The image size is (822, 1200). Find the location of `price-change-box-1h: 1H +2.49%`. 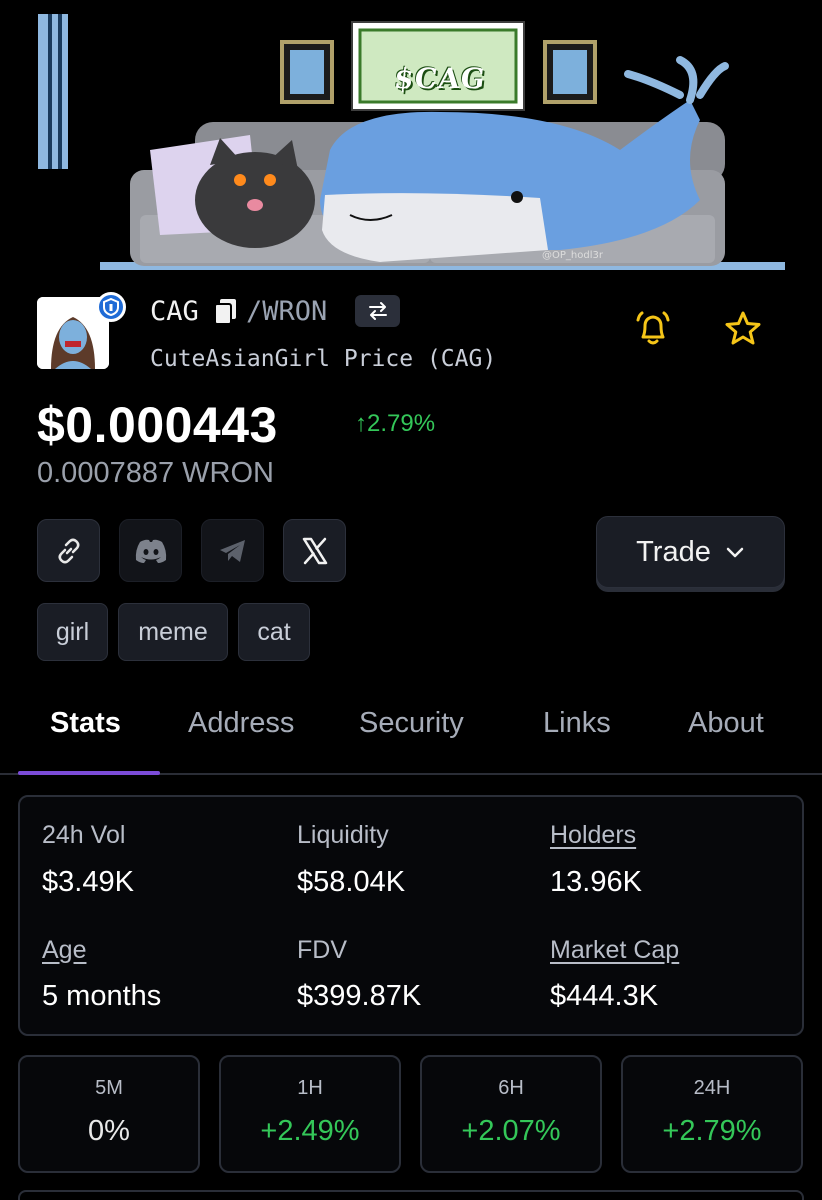

price-change-box-1h: 1H +2.49% is located at coordinates (310, 1114).